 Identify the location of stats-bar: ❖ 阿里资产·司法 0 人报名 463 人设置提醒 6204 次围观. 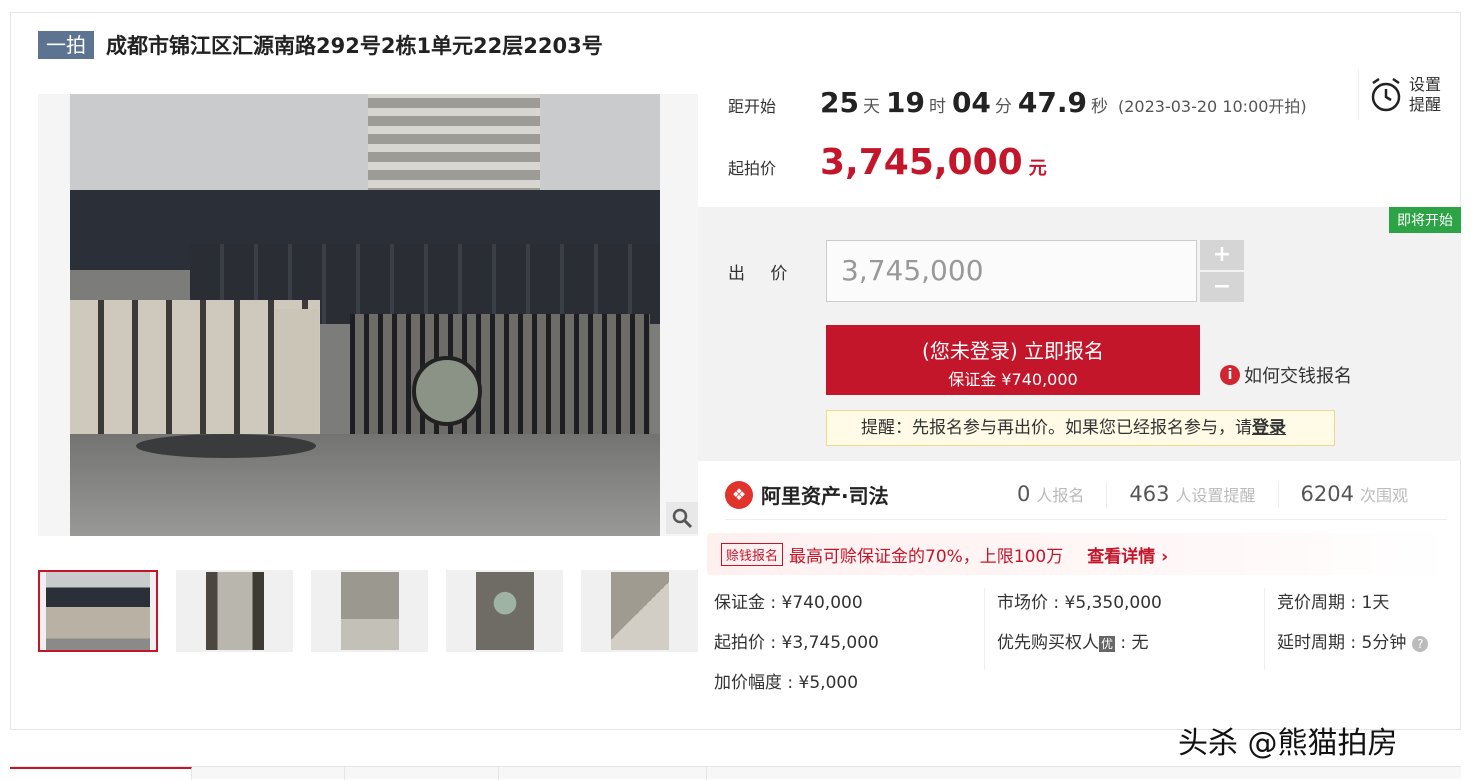
(1086, 495).